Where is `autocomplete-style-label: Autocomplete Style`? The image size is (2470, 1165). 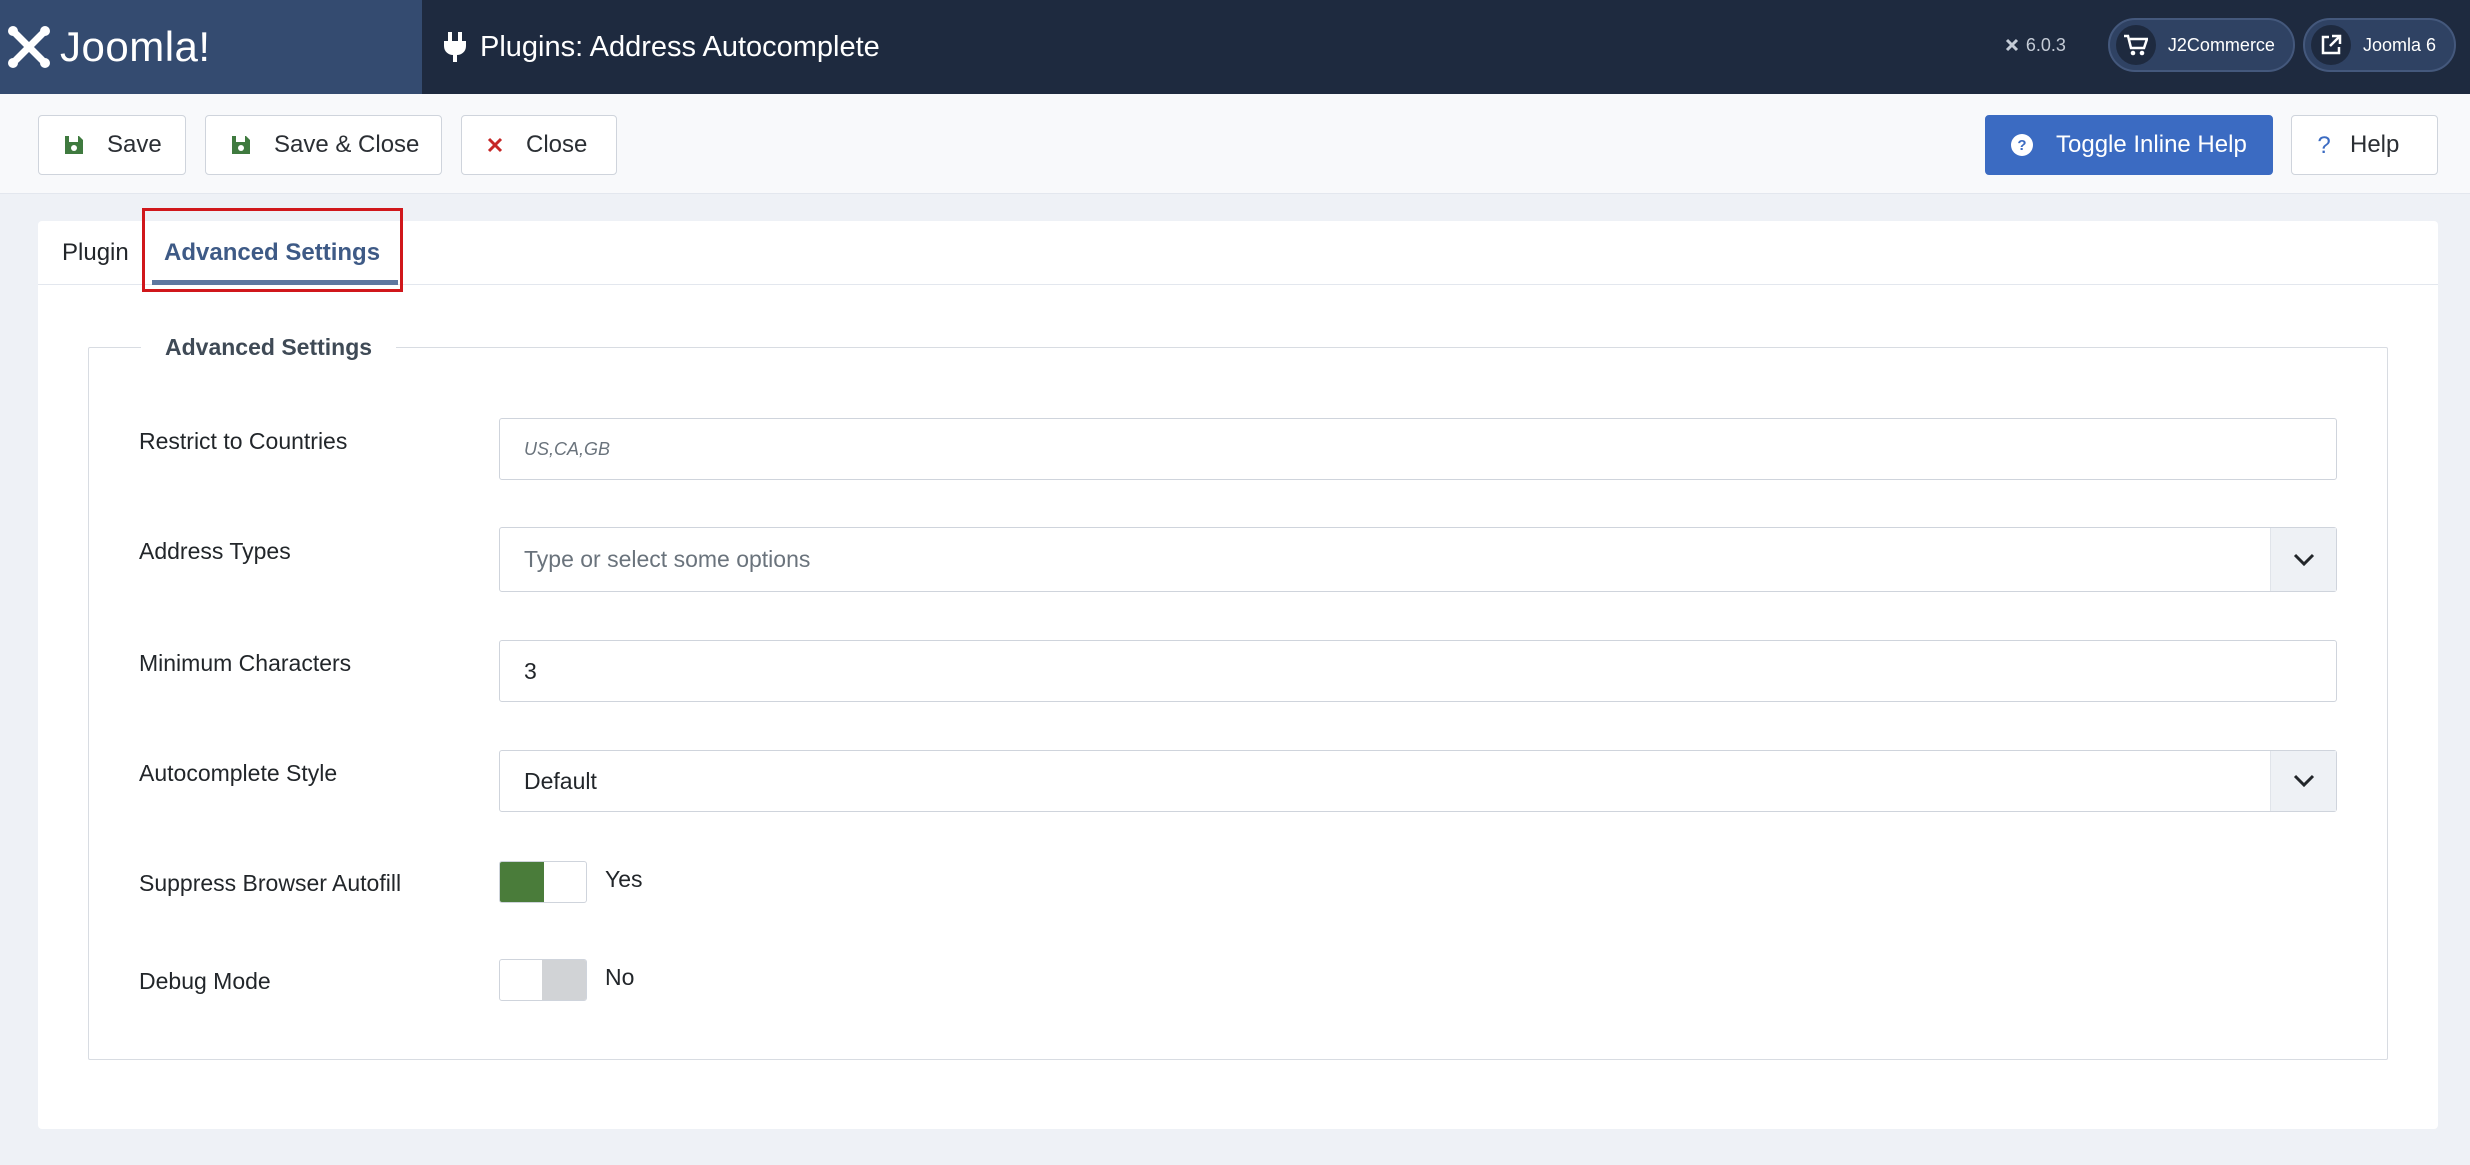 autocomplete-style-label: Autocomplete Style is located at coordinates (238, 773).